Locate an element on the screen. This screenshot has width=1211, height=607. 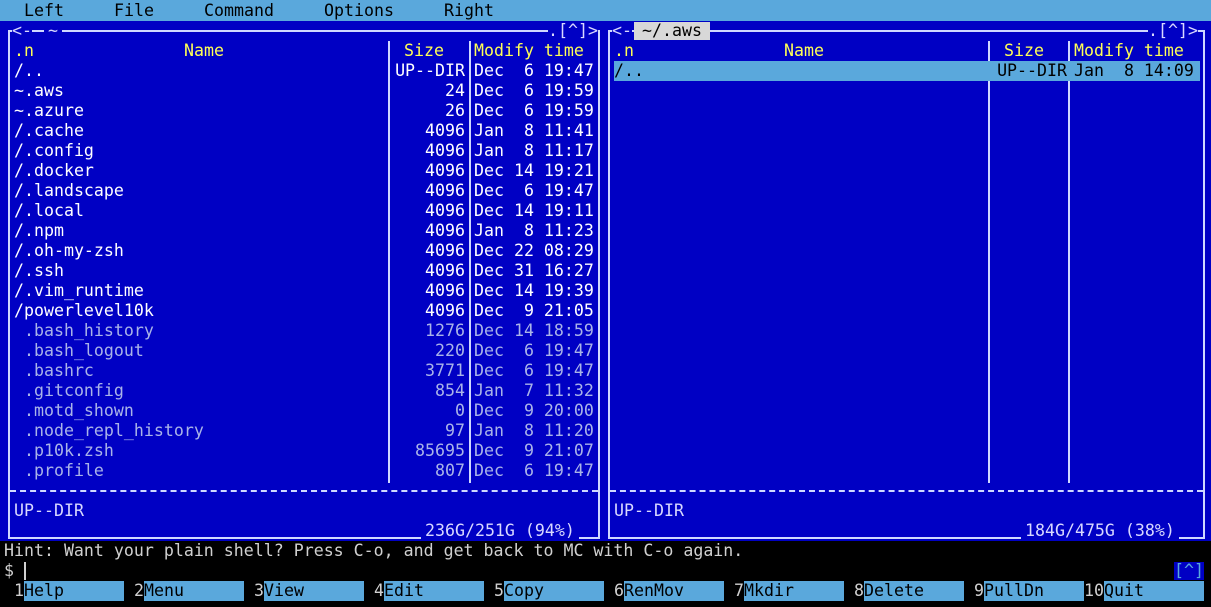
file-row: .motd_shown 0 Dec 9 20:00 is located at coordinates (305, 411).